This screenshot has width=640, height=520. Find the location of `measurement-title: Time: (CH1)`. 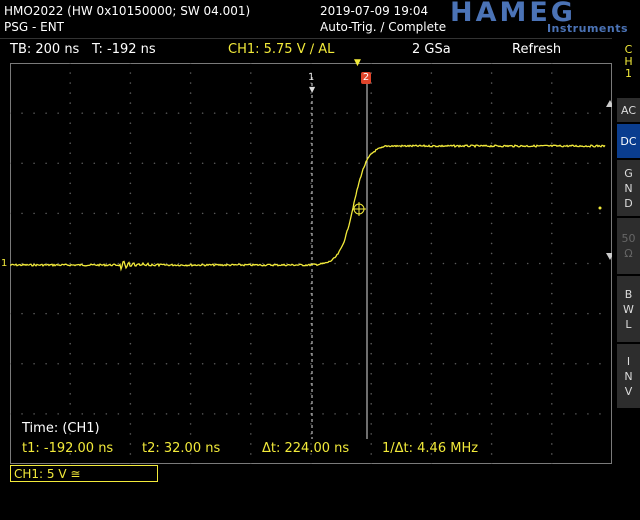

measurement-title: Time: (CH1) is located at coordinates (61, 428).